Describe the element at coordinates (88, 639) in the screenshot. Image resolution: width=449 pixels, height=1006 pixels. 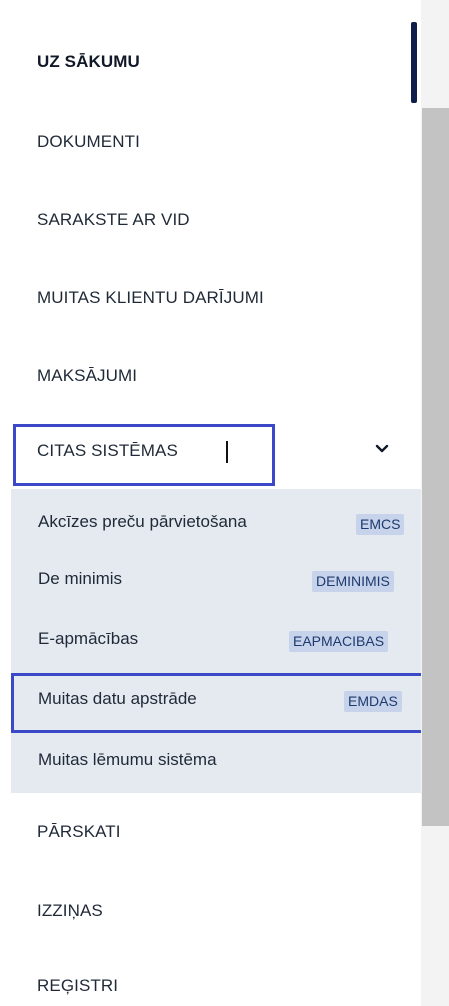
I see `submenu-item-e-apmacibas: E-apmācības` at that location.